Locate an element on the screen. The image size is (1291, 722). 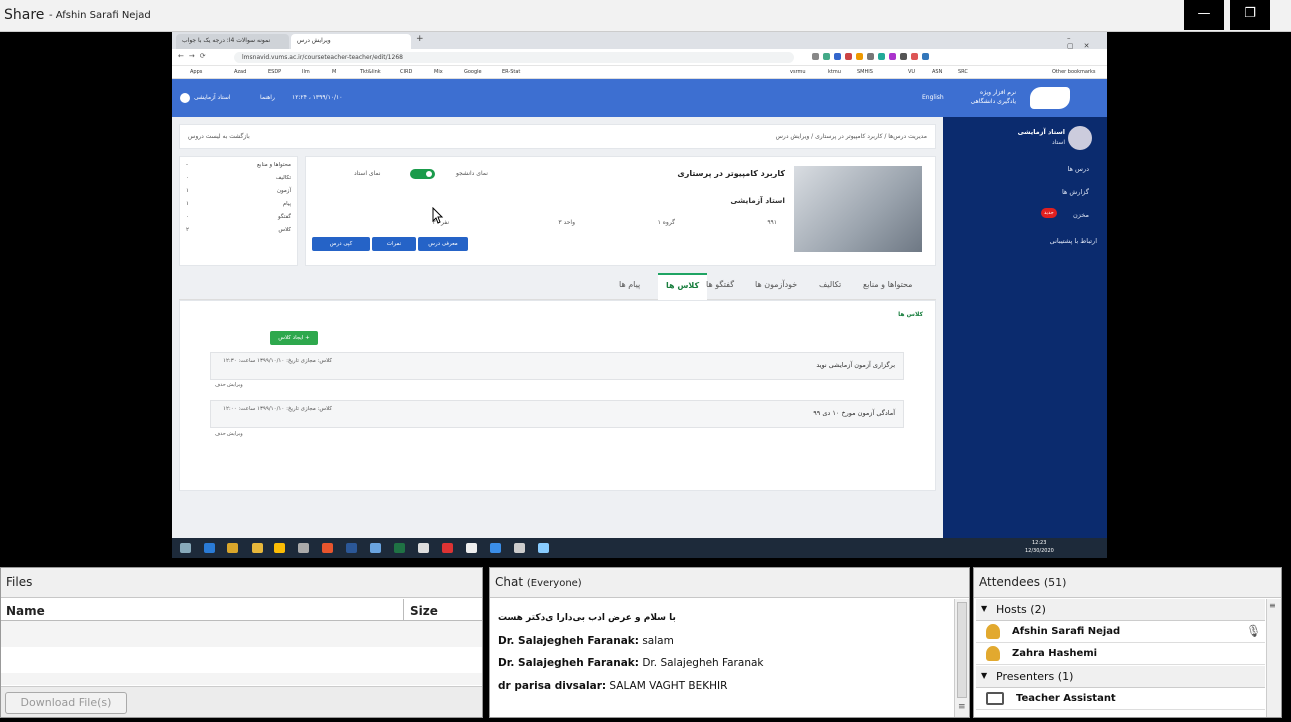
chrome-icon is located at coordinates (279, 548).